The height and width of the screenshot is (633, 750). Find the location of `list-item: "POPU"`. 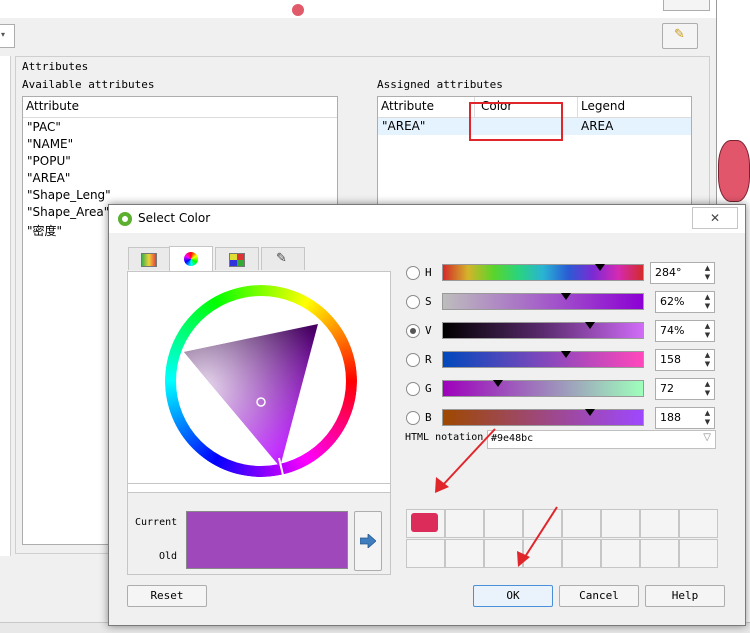

list-item: "POPU" is located at coordinates (49, 161).